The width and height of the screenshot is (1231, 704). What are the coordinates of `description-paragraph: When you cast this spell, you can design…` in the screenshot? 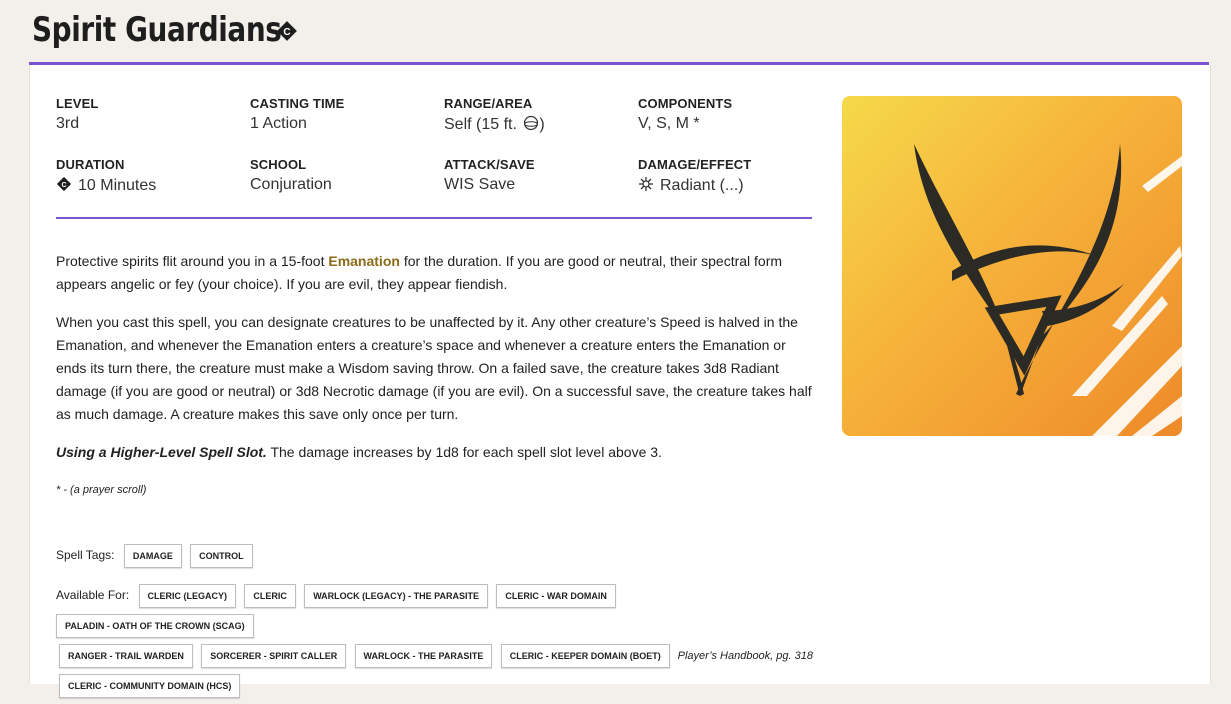 It's located at (434, 368).